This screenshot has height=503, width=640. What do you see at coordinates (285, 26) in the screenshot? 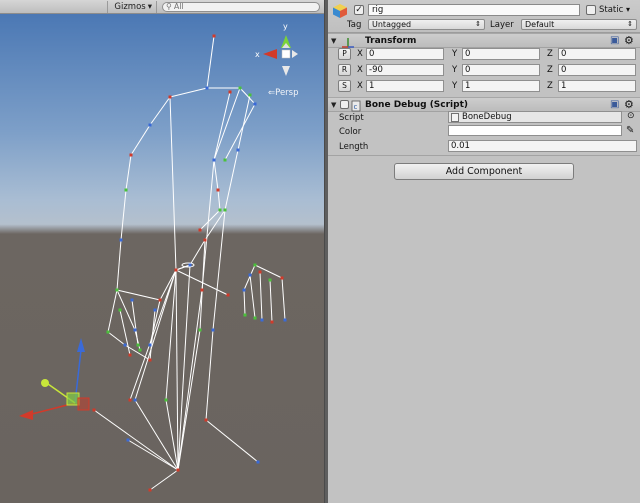
I see `gizmo-y-label: y` at bounding box center [285, 26].